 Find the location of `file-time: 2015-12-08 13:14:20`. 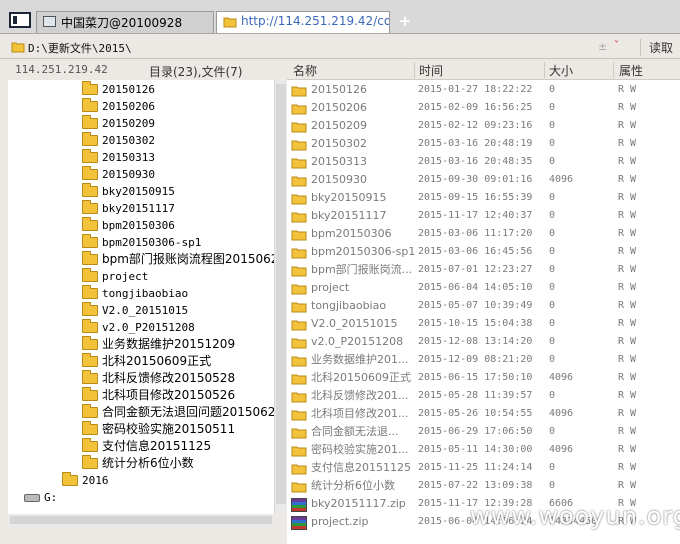

file-time: 2015-12-08 13:14:20 is located at coordinates (475, 341).